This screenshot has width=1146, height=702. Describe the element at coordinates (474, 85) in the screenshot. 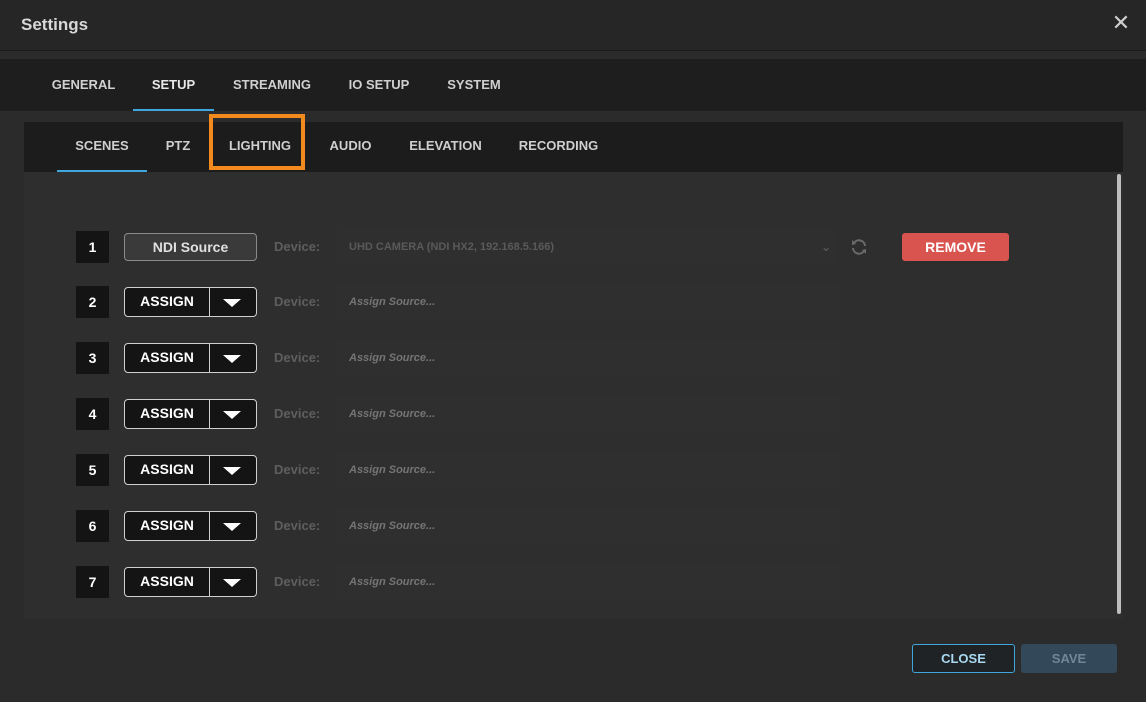

I see `tab-system: SYSTEM` at that location.